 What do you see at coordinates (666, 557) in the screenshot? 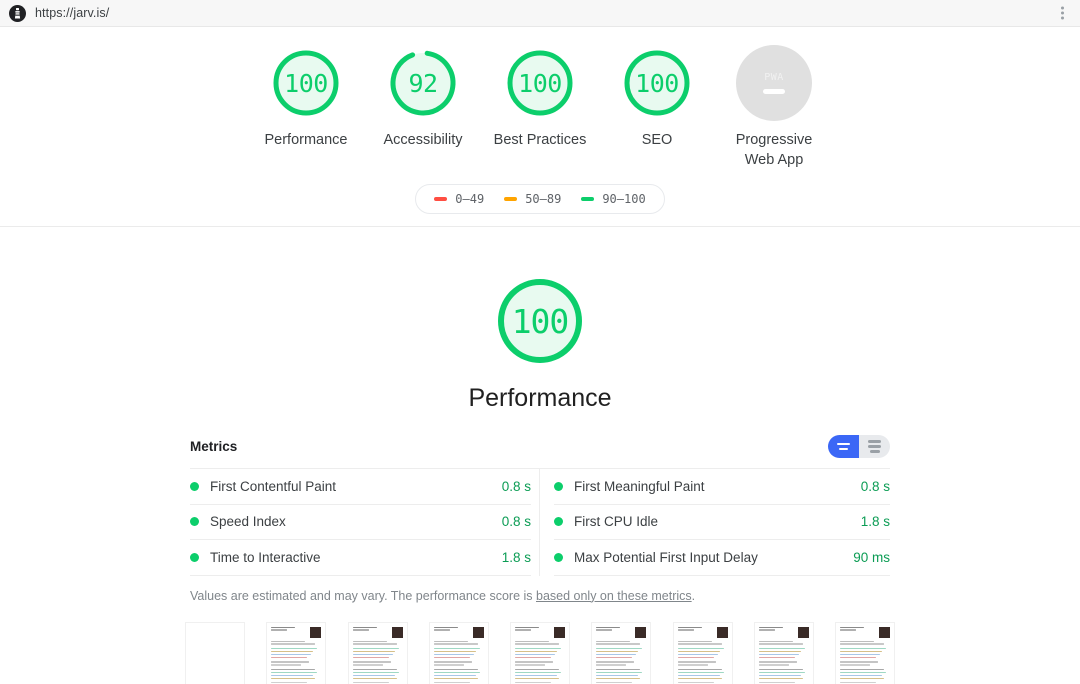
I see `metric-name: Max Potential First Input Delay` at bounding box center [666, 557].